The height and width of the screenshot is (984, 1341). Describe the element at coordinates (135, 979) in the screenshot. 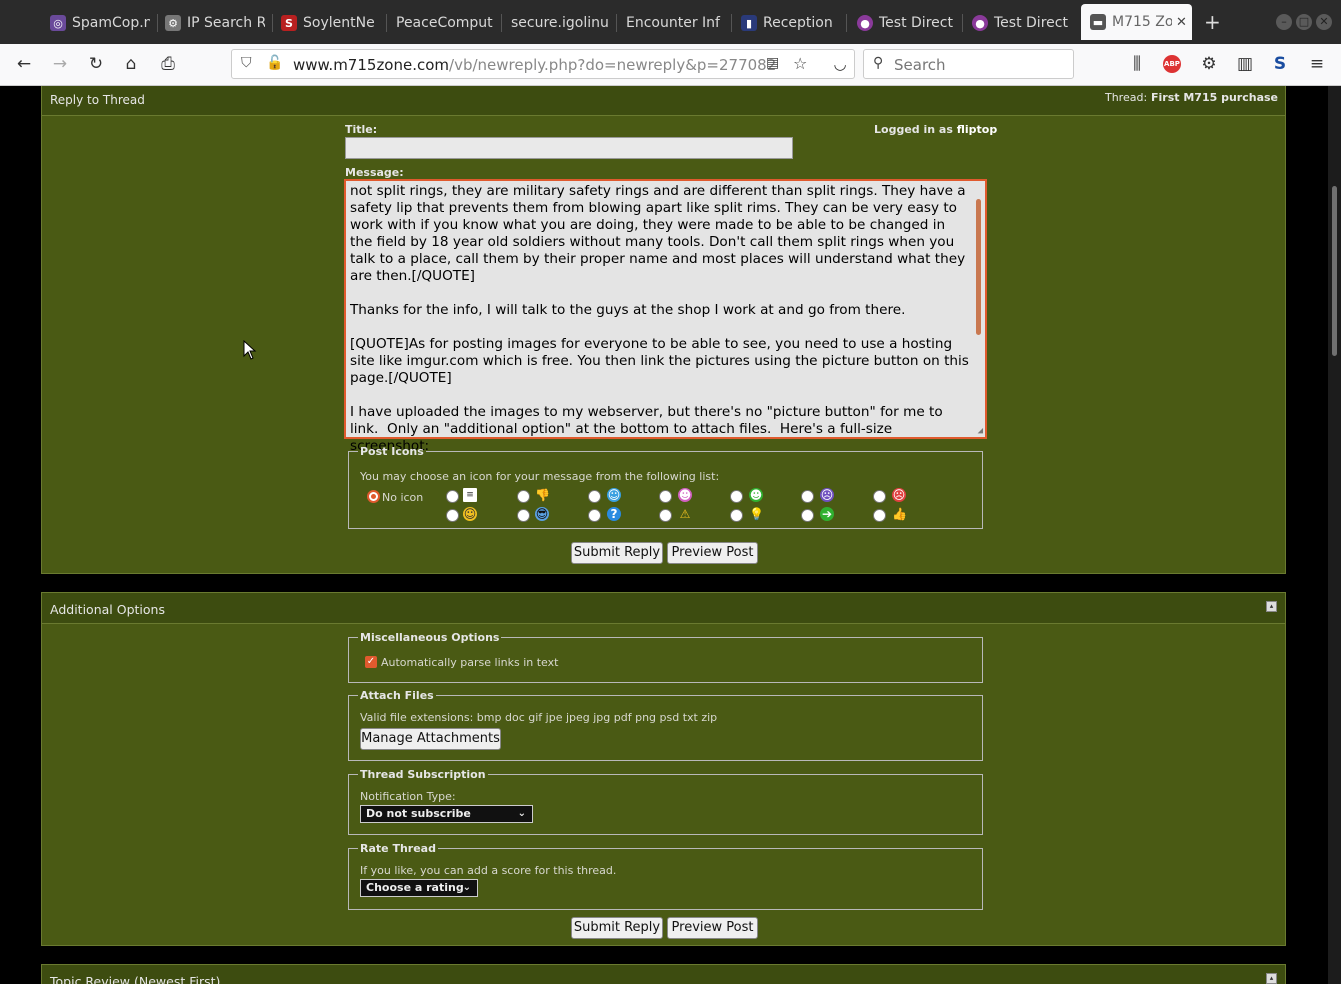

I see `panel-title: Topic Review (Newest First)` at that location.